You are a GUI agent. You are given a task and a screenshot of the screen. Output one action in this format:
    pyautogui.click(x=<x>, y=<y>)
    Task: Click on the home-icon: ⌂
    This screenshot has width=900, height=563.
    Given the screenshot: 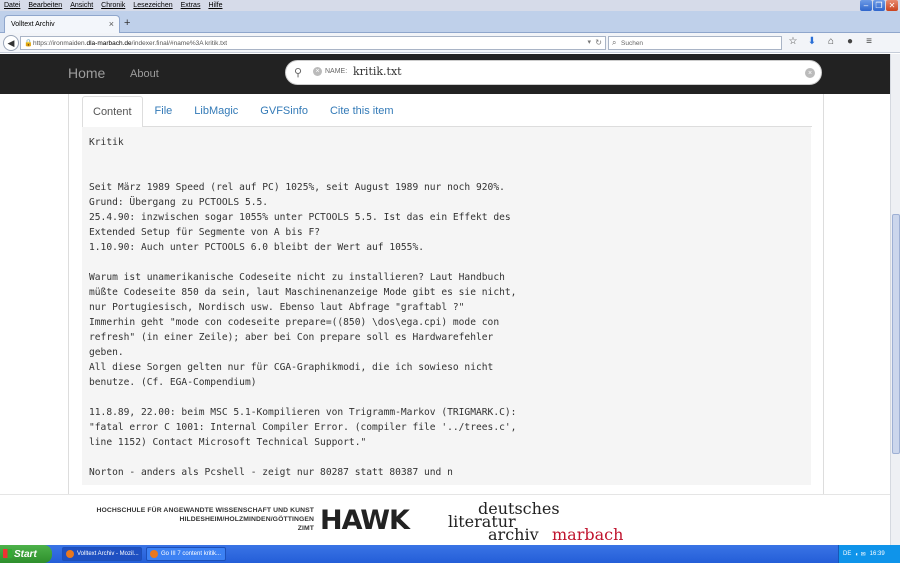 What is the action you would take?
    pyautogui.click(x=831, y=41)
    